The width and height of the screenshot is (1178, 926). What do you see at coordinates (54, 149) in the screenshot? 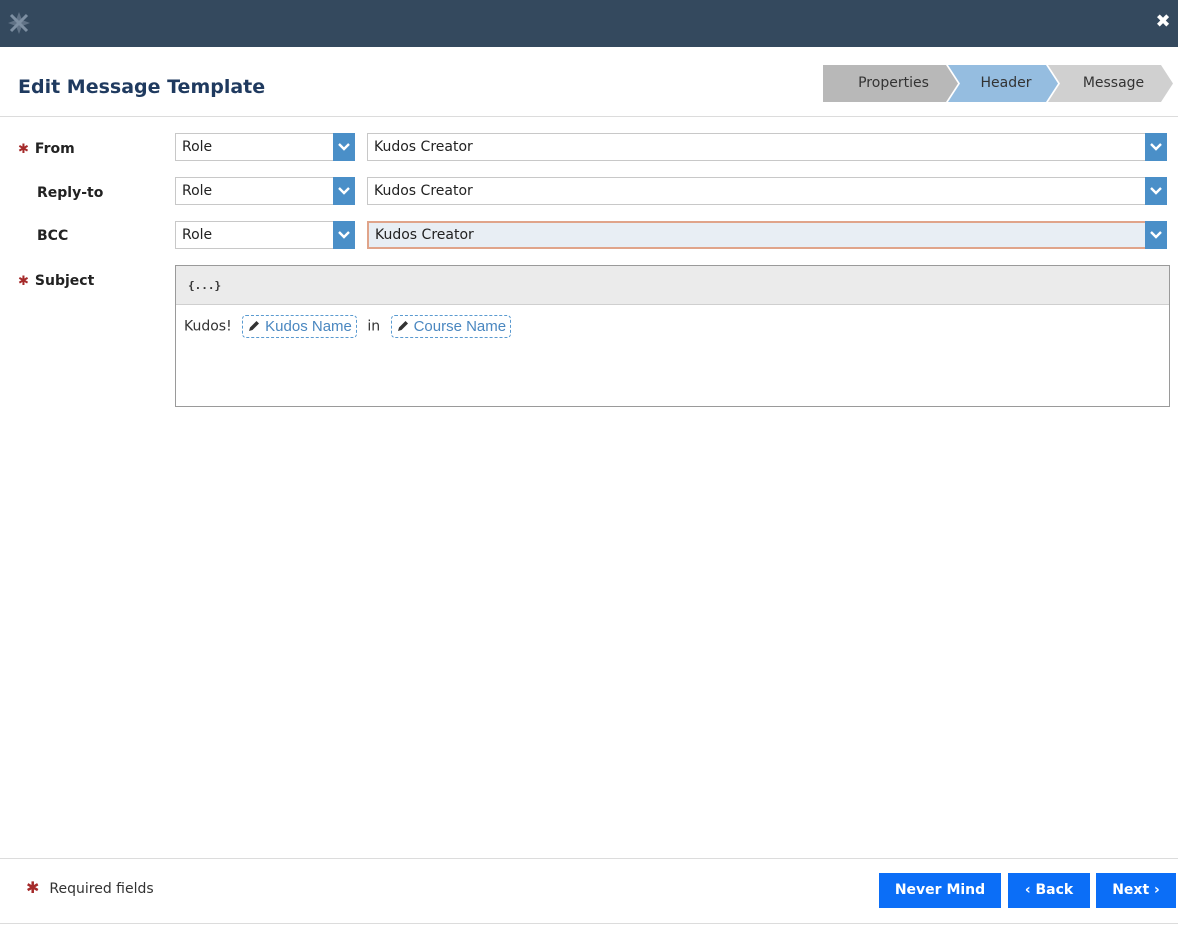
I see `from-label-text: From` at bounding box center [54, 149].